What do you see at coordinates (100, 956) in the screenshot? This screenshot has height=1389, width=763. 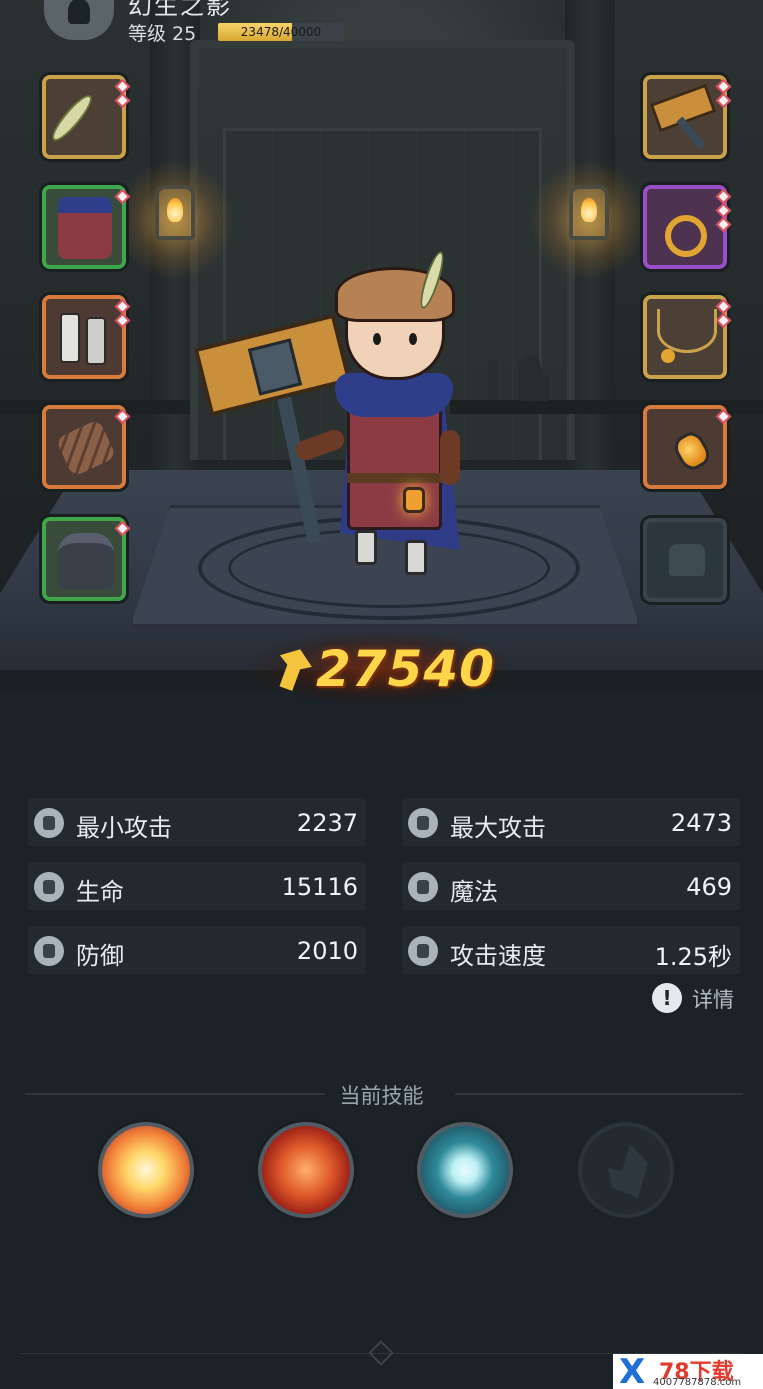 I see `stat-label: 防御` at bounding box center [100, 956].